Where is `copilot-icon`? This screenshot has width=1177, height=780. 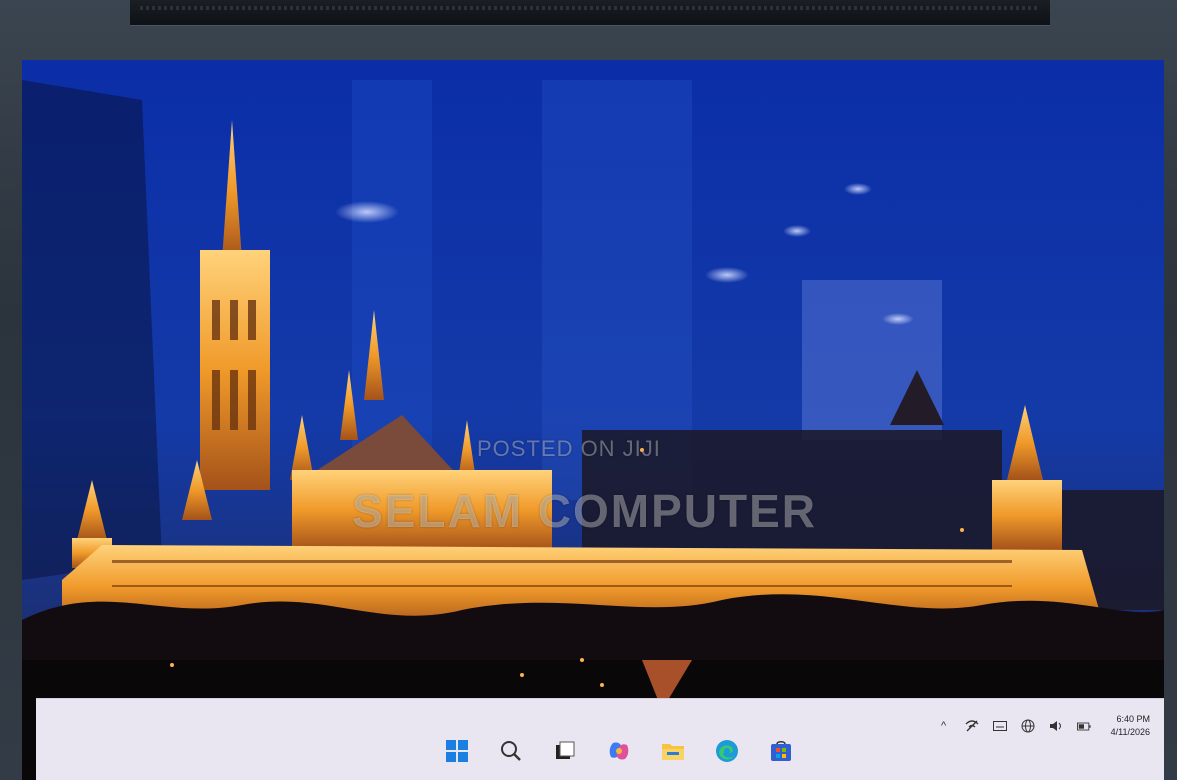
copilot-icon is located at coordinates (619, 751).